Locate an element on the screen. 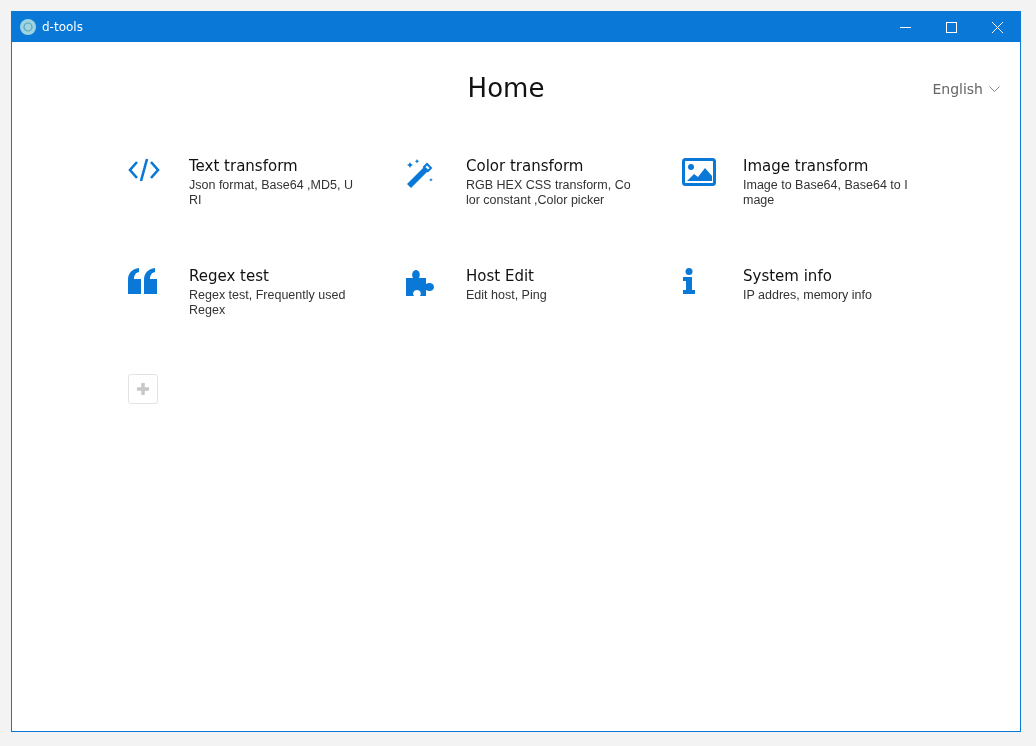 Image resolution: width=1036 pixels, height=746 pixels. page-title: Home is located at coordinates (506, 88).